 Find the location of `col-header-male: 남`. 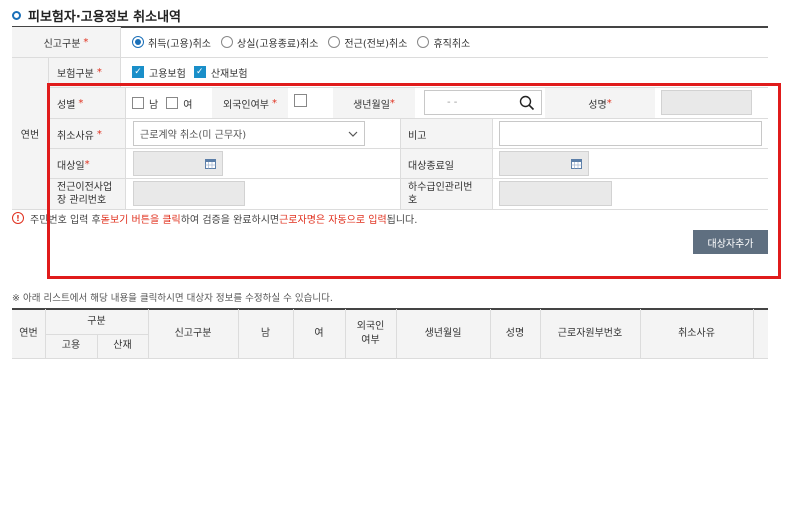

col-header-male: 남 is located at coordinates (265, 333).